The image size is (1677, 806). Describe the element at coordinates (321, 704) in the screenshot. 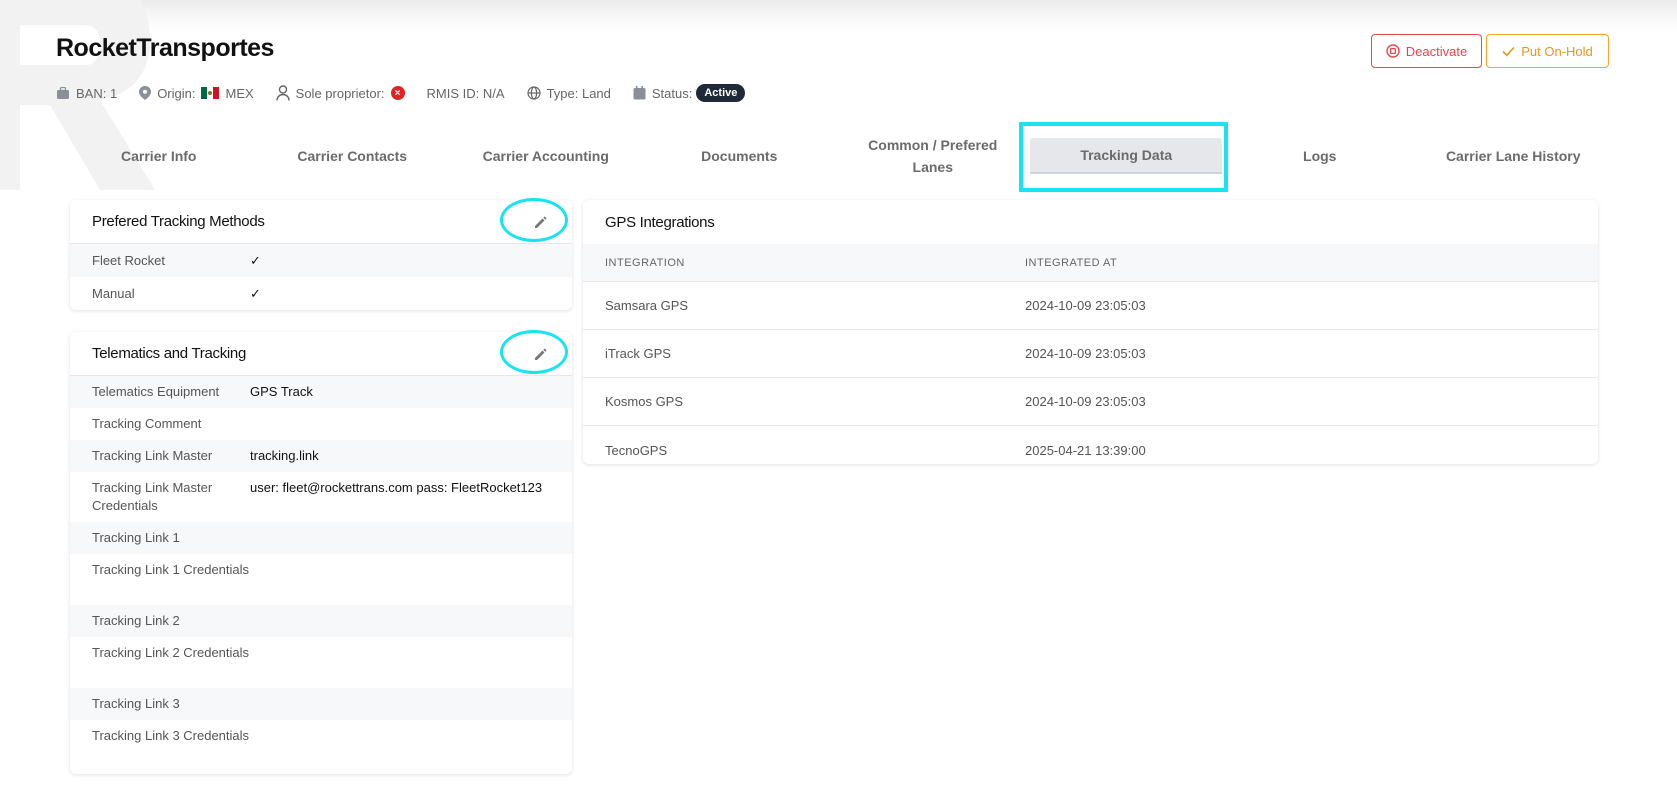

I see `list-item: Tracking Link 3` at that location.